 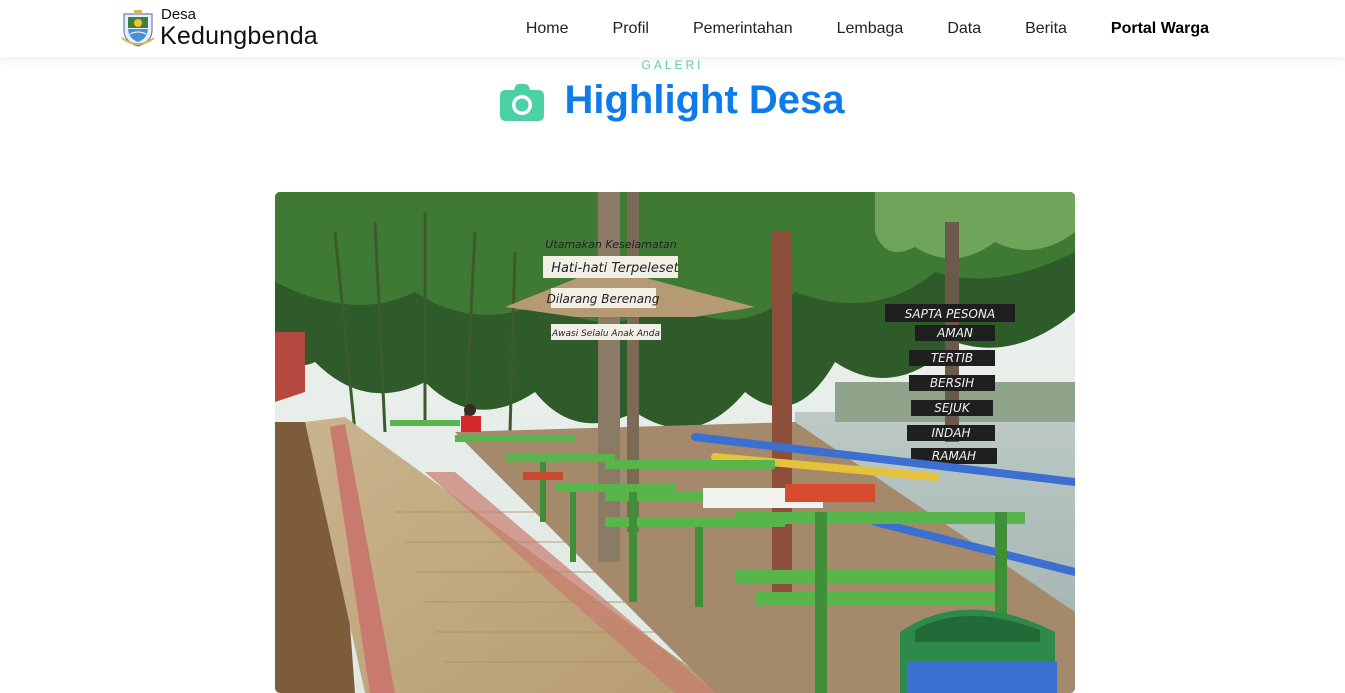 What do you see at coordinates (964, 29) in the screenshot?
I see `nav-data: Data` at bounding box center [964, 29].